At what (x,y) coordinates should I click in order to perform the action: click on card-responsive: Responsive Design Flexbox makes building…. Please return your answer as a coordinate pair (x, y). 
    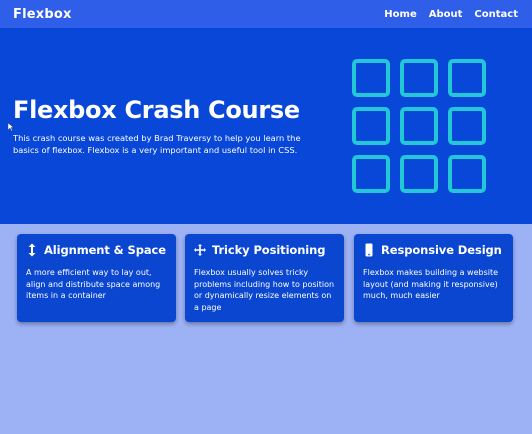
    Looking at the image, I should click on (433, 278).